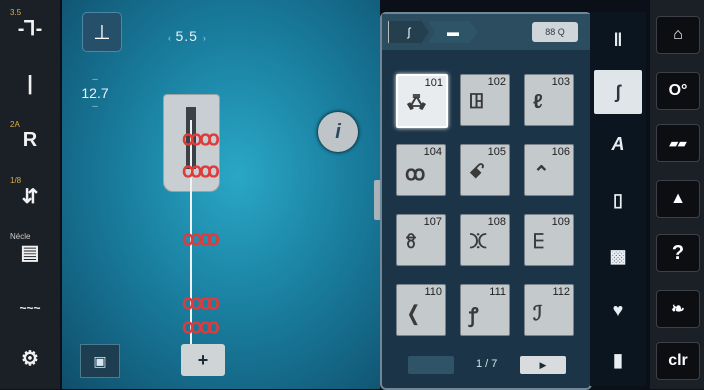  I want to click on stitch-number: 106, so click(560, 152).